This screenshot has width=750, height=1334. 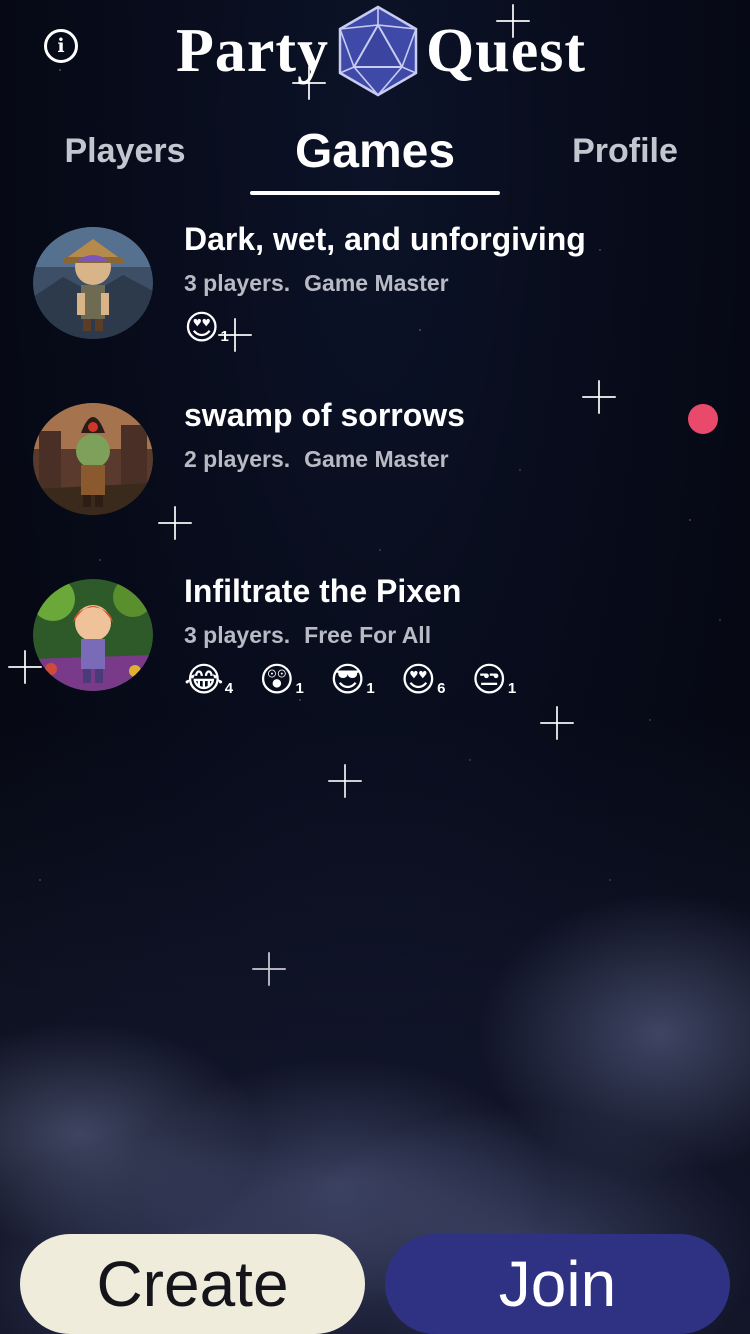 I want to click on game-title: Infiltrate the Pixen, so click(x=323, y=591).